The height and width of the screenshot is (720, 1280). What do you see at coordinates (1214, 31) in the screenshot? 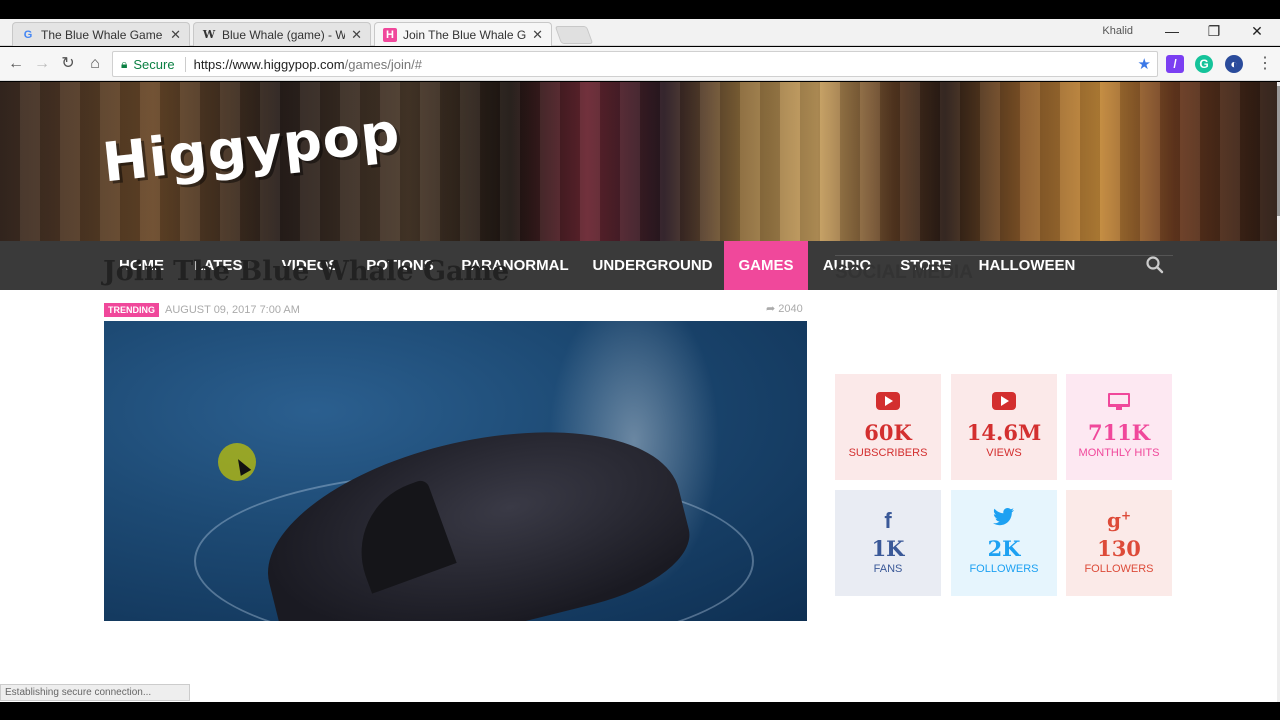
I see `restore-icon: ❐` at bounding box center [1214, 31].